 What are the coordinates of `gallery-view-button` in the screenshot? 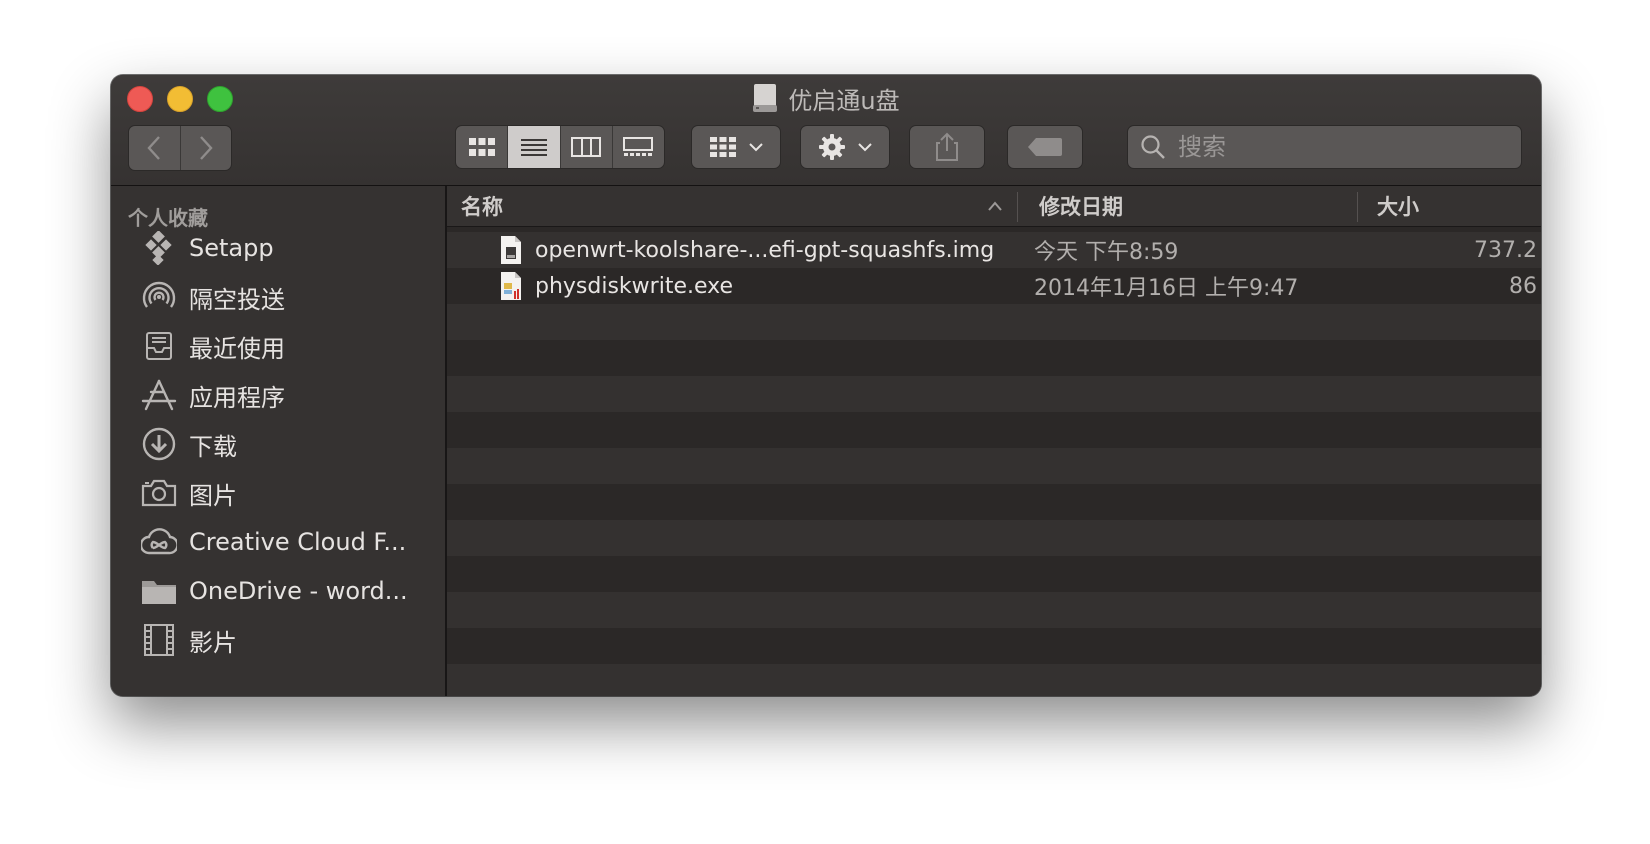 It's located at (637, 147).